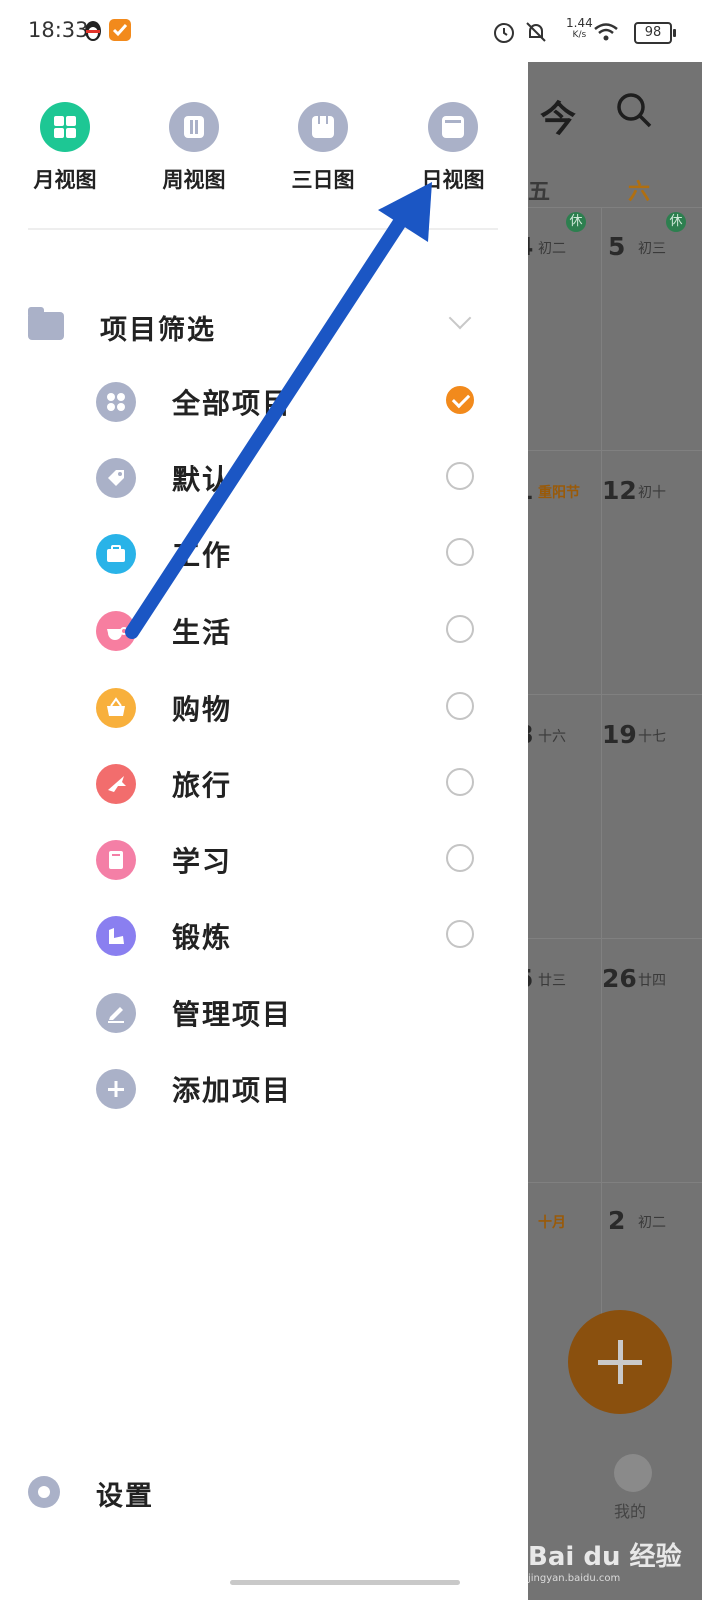  I want to click on month-view-label: 月视图, so click(65, 180).